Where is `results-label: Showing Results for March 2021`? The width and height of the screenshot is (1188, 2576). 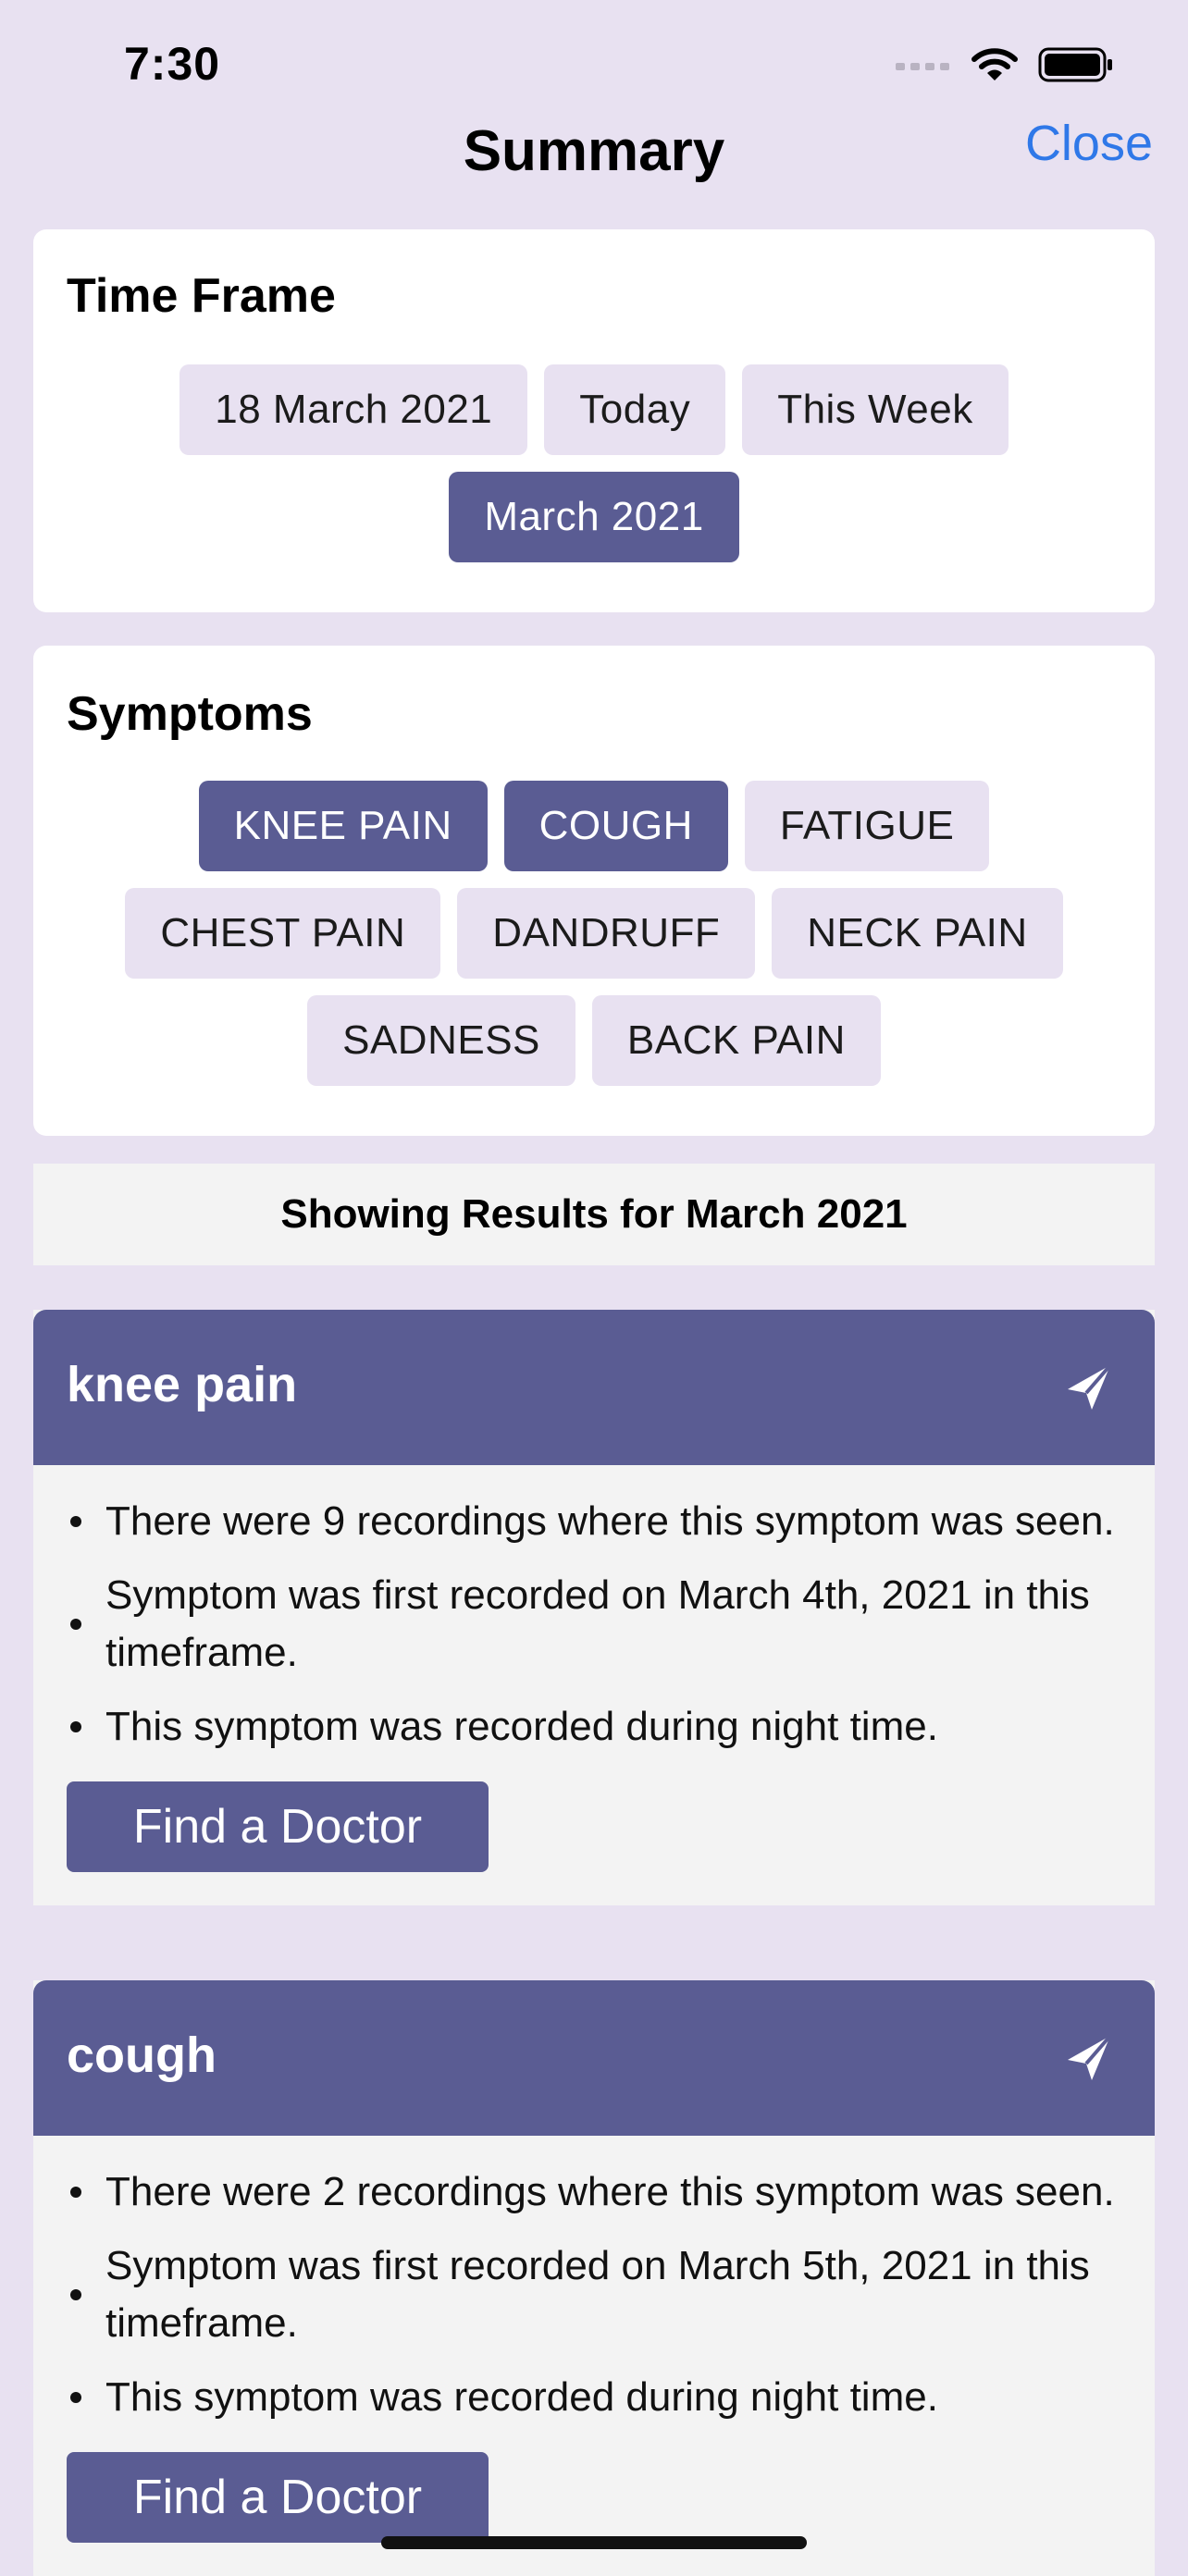 results-label: Showing Results for March 2021 is located at coordinates (594, 1214).